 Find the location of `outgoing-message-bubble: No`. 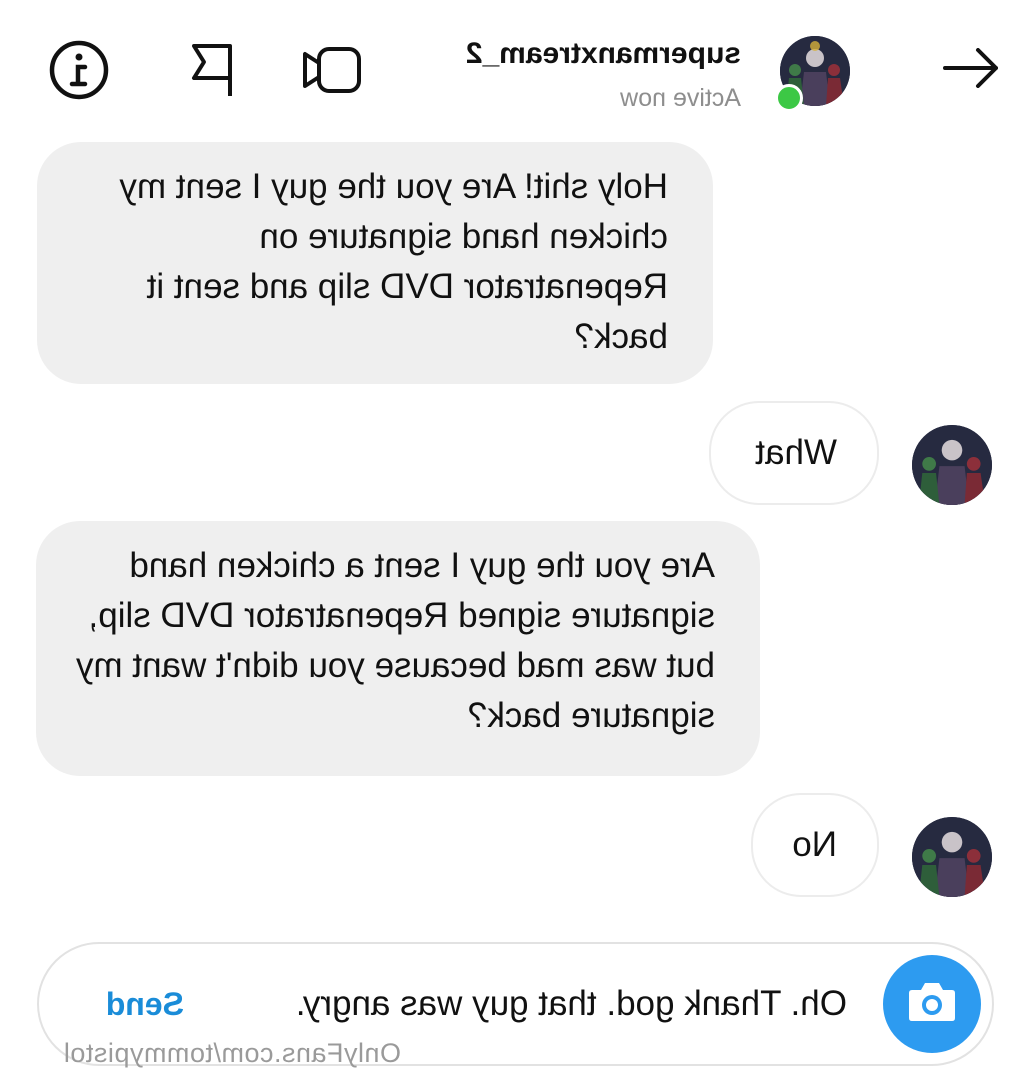

outgoing-message-bubble: No is located at coordinates (815, 845).